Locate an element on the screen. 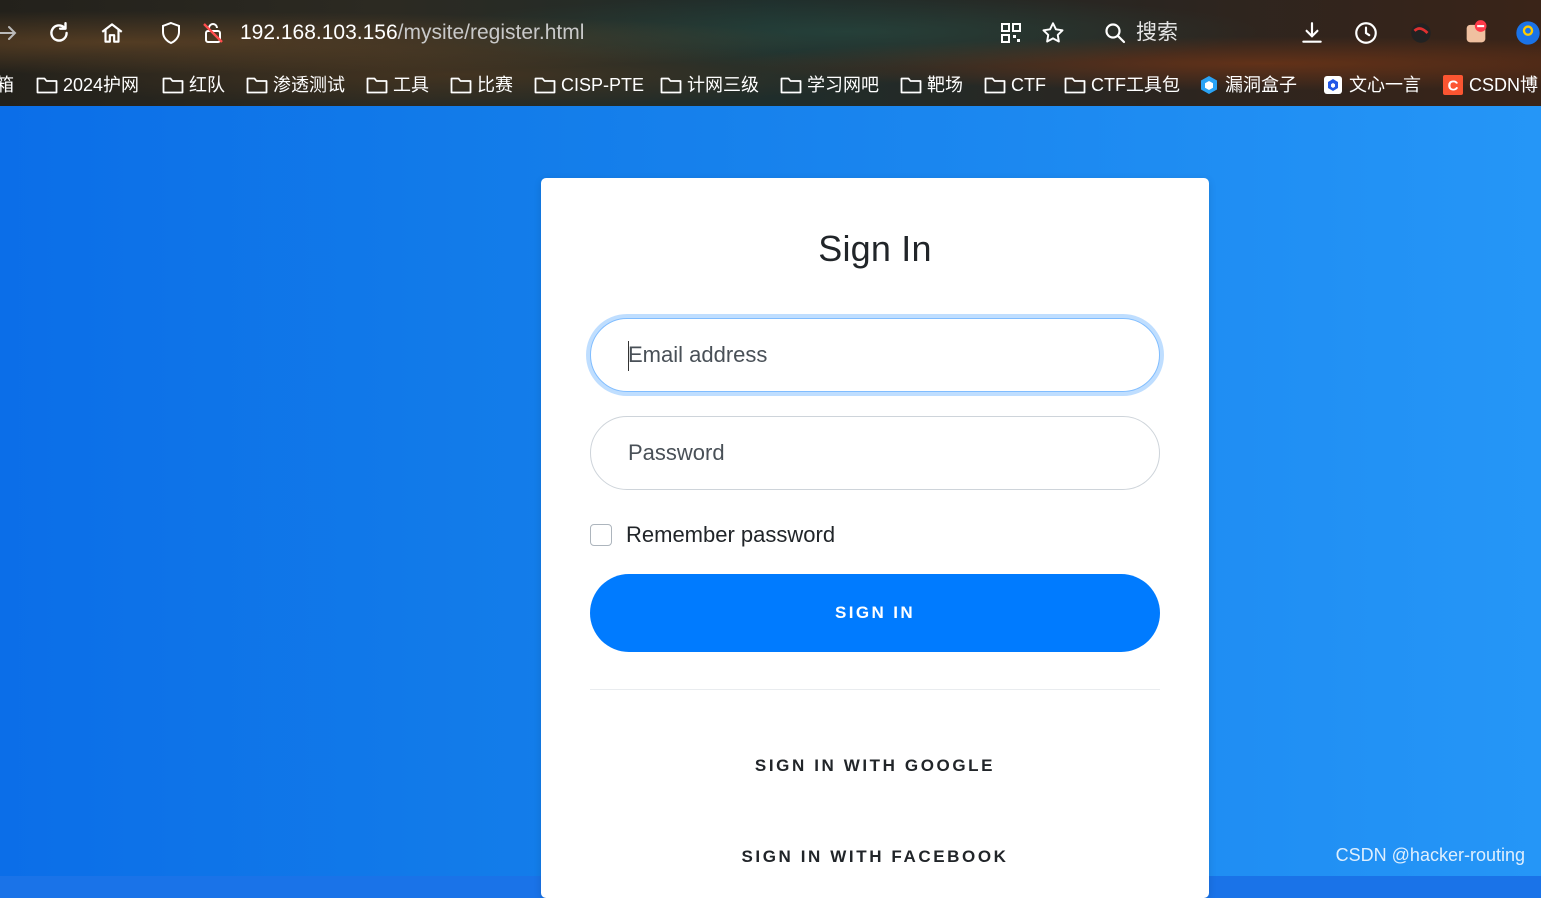 Image resolution: width=1541 pixels, height=898 pixels. bookmark-item: 2024护网 is located at coordinates (87, 85).